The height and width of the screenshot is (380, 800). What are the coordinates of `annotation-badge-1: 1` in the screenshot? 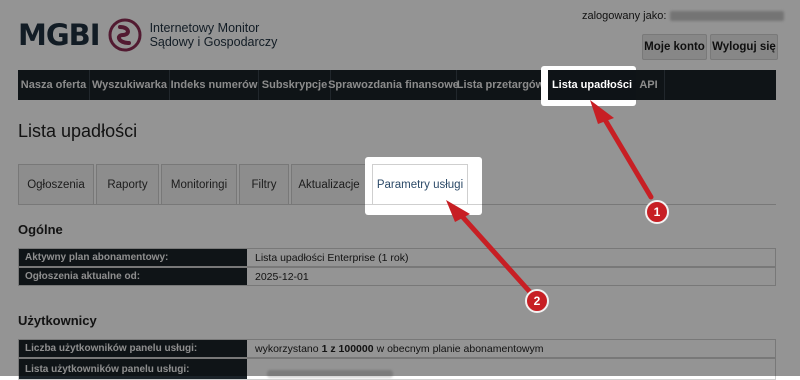 It's located at (657, 212).